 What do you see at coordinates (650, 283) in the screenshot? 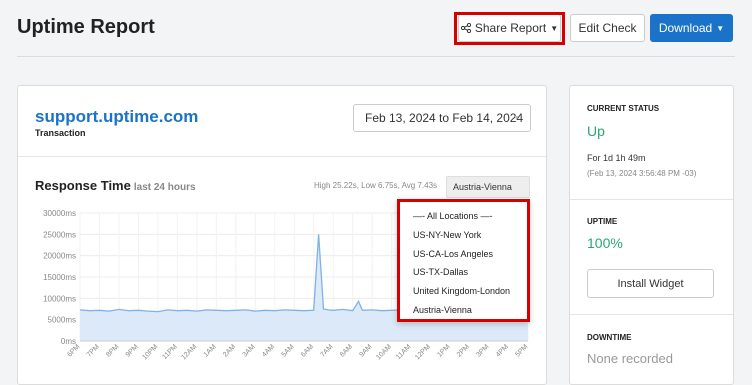
I see `install-widget-button: Install Widget` at bounding box center [650, 283].